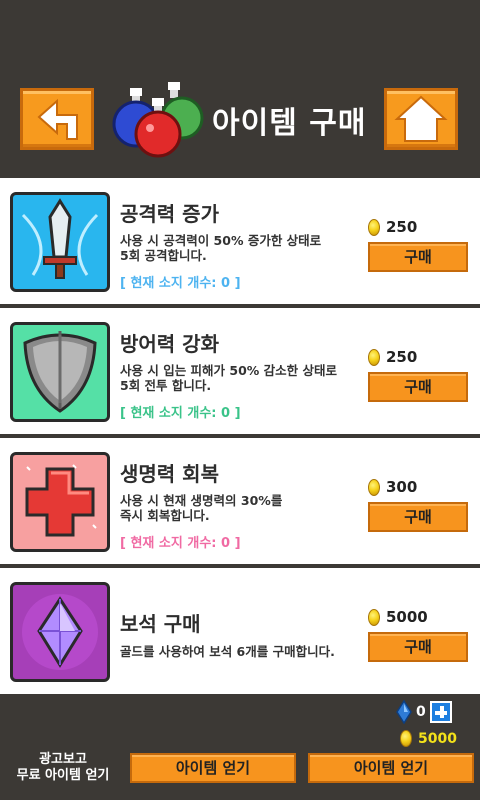  I want to click on back-arrow-icon, so click(57, 119).